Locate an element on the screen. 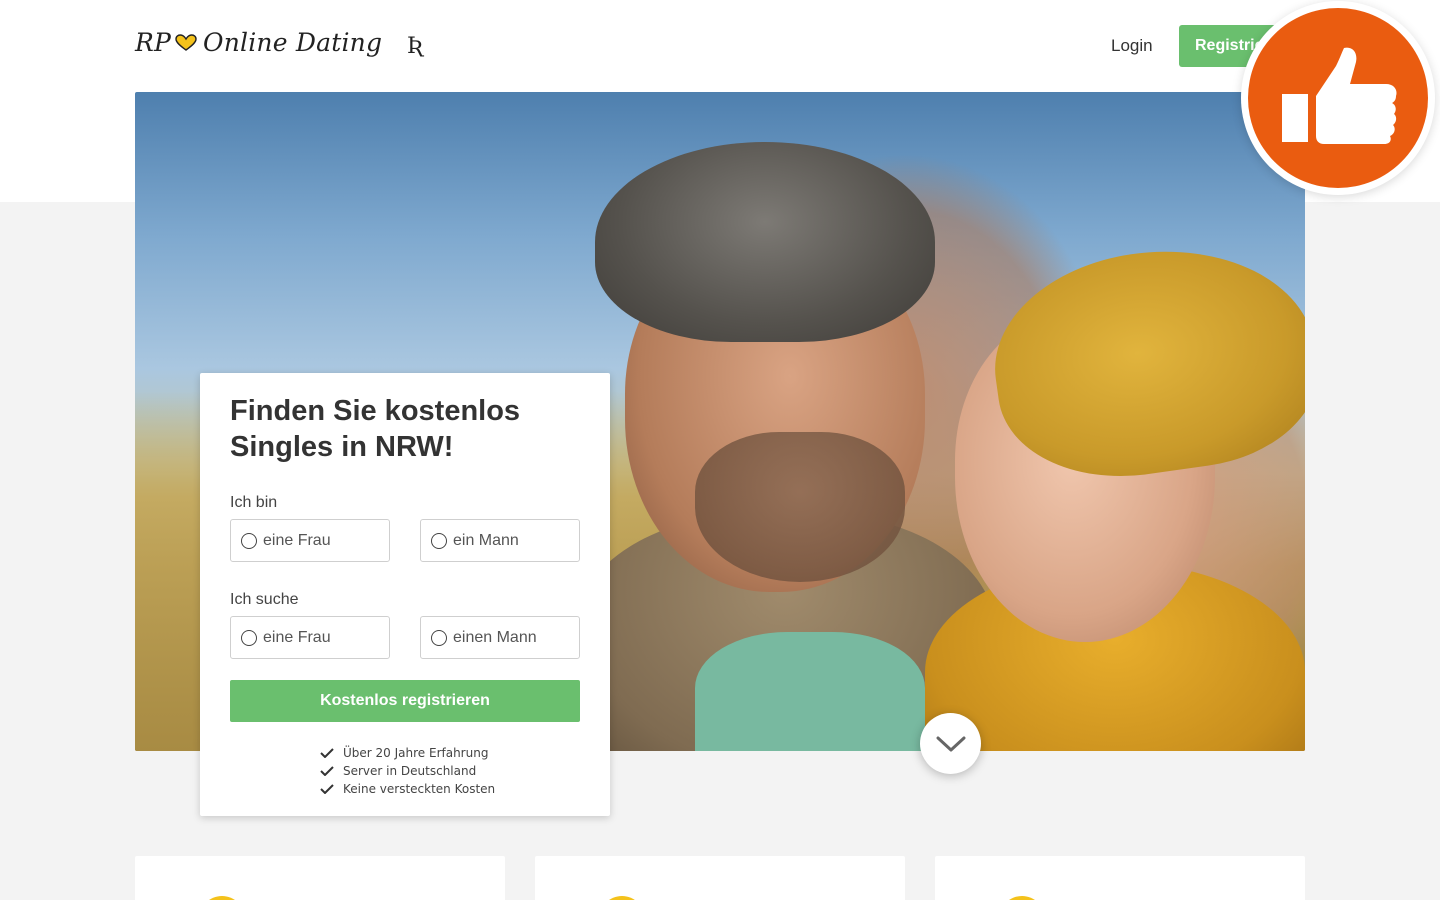  benefit-item: Über 20 Jahre Erfahrung is located at coordinates (407, 753).